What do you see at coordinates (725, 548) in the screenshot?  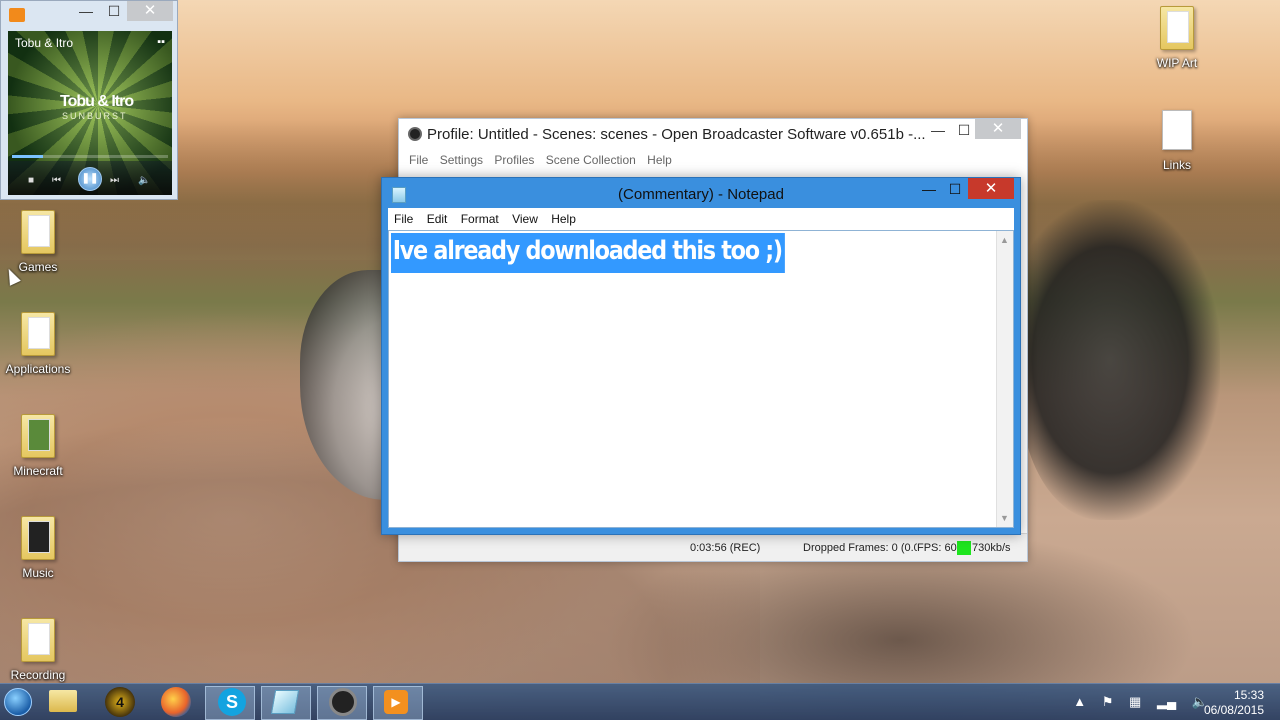 I see `recording-time: 0:03:56 (REC)` at bounding box center [725, 548].